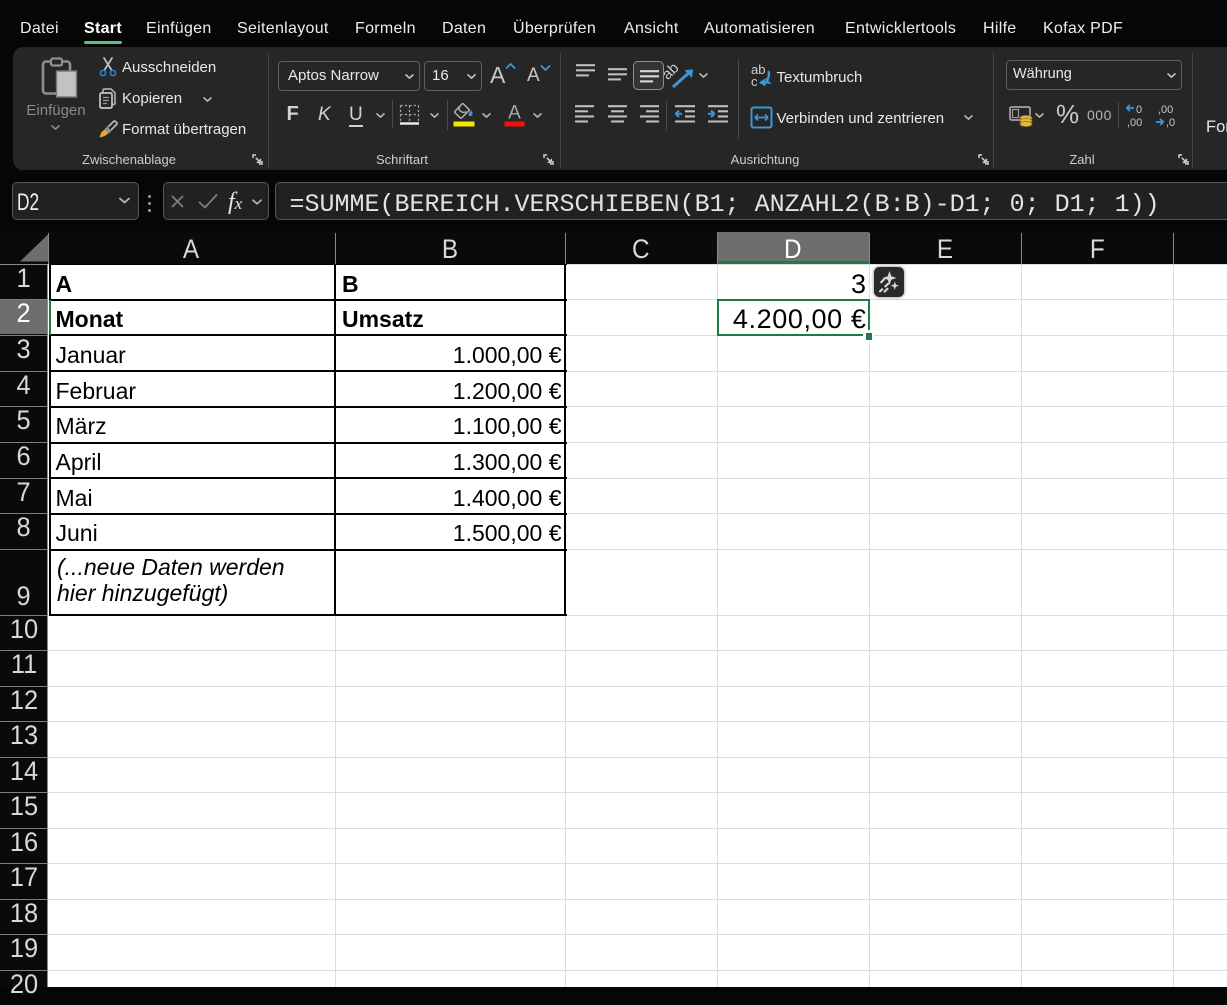  What do you see at coordinates (754, 81) in the screenshot?
I see `svg-text: c` at bounding box center [754, 81].